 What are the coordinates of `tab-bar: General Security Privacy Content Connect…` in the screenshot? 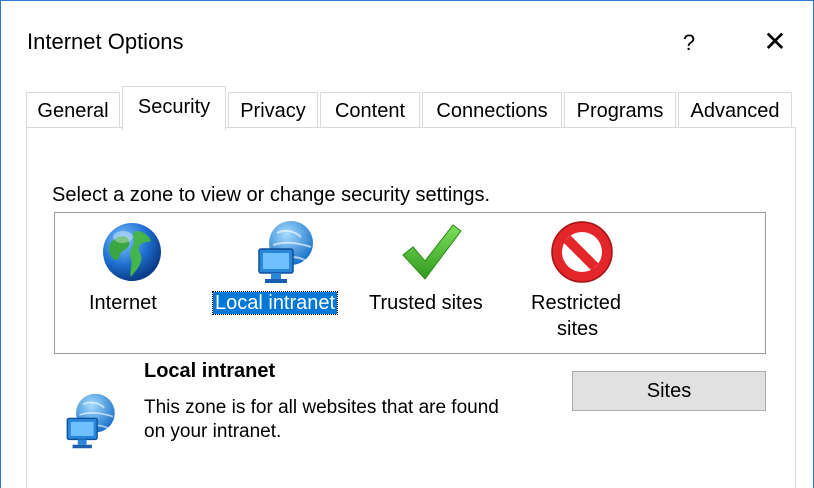 It's located at (411, 108).